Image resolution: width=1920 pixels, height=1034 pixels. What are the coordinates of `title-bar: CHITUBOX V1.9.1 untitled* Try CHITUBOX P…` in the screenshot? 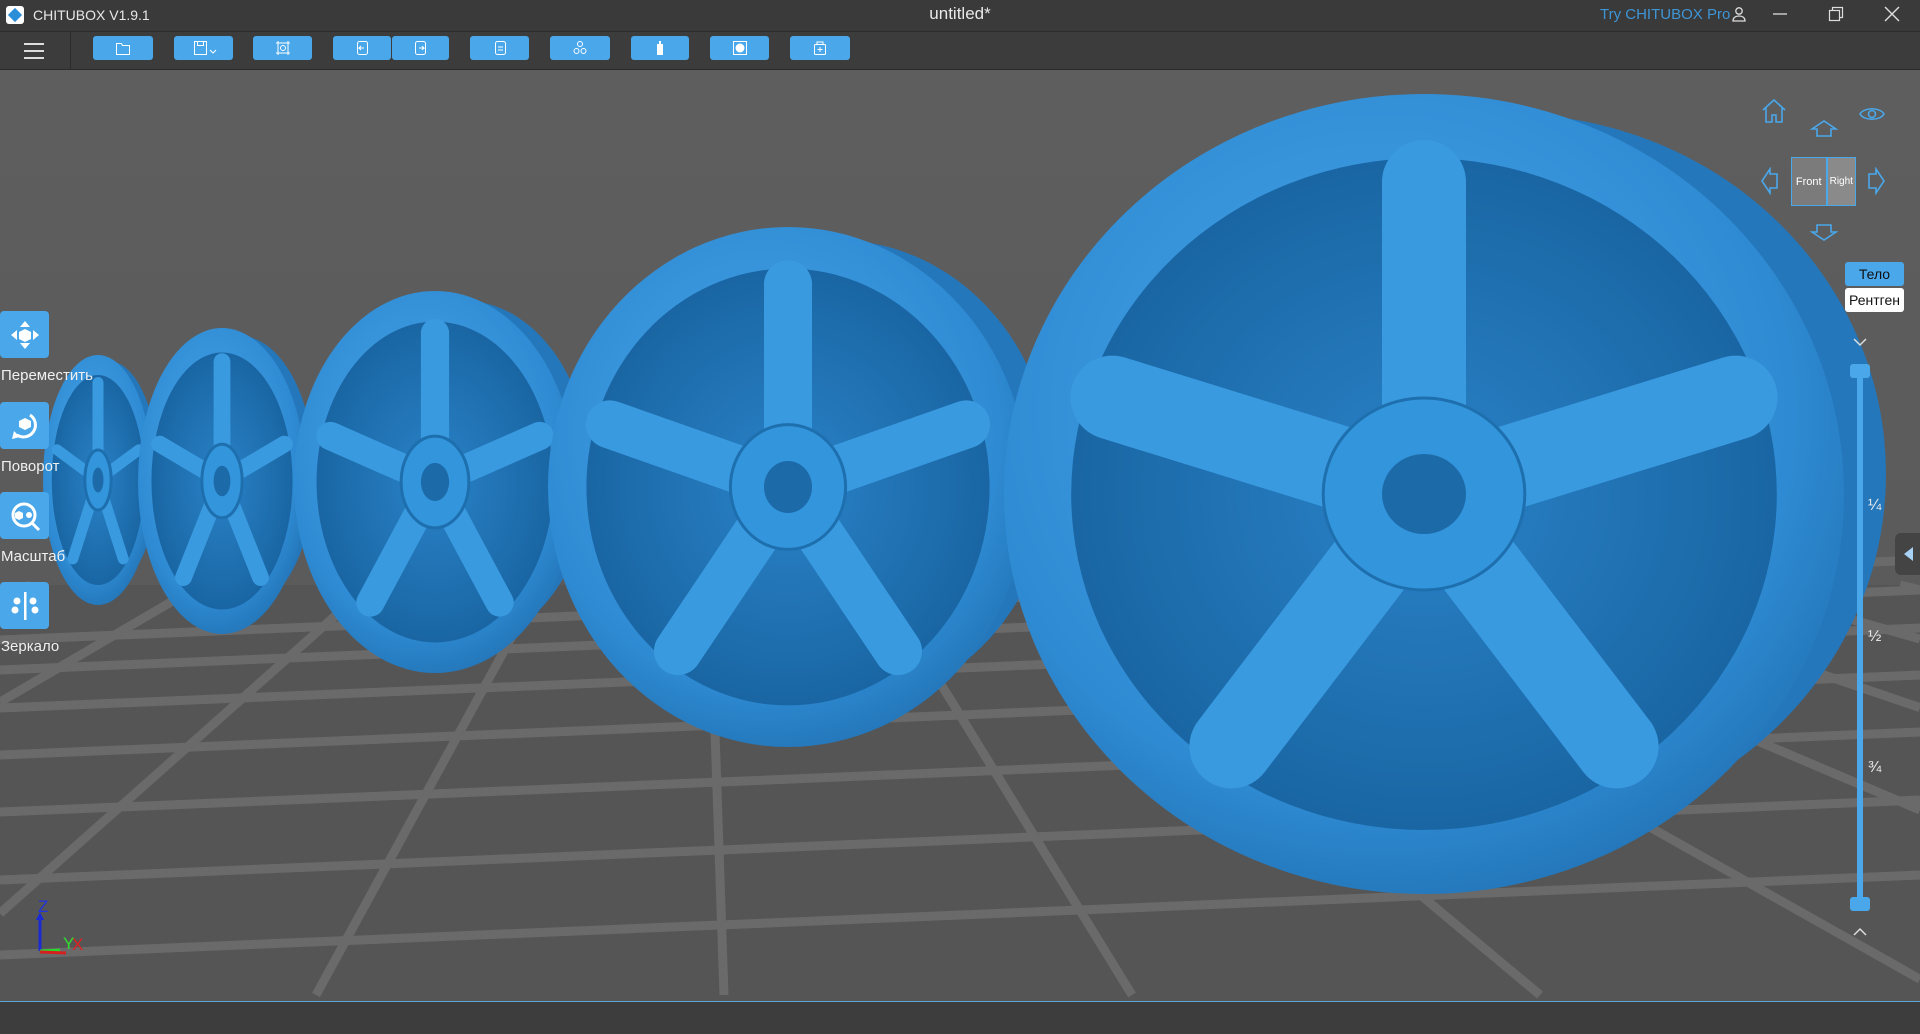 It's located at (960, 16).